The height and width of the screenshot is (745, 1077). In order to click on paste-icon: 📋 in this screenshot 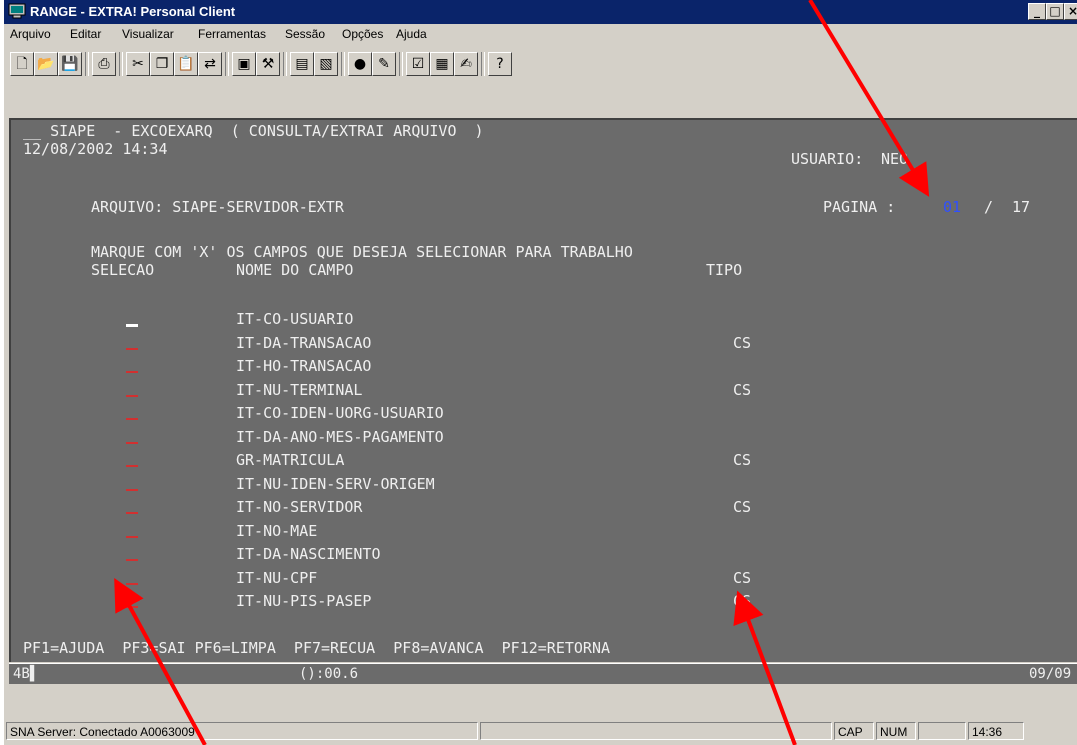, I will do `click(186, 64)`.